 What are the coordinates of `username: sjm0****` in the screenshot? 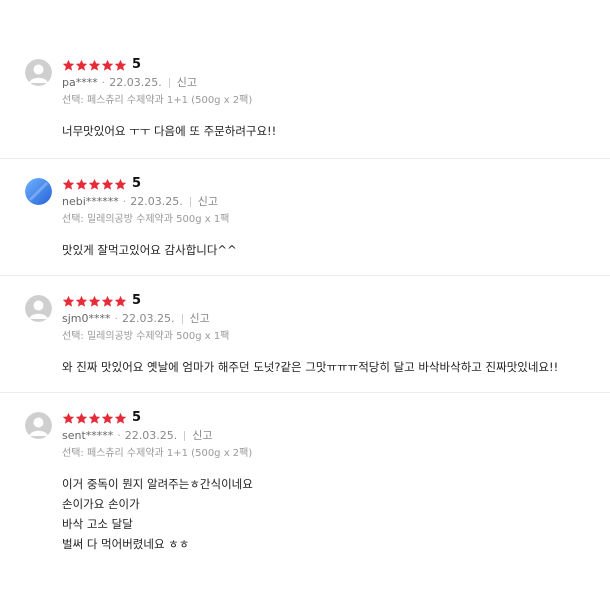 It's located at (86, 318).